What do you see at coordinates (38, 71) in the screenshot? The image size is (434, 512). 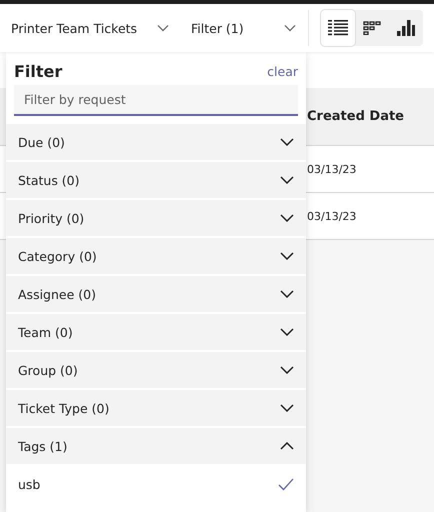 I see `panel-title: Filter` at bounding box center [38, 71].